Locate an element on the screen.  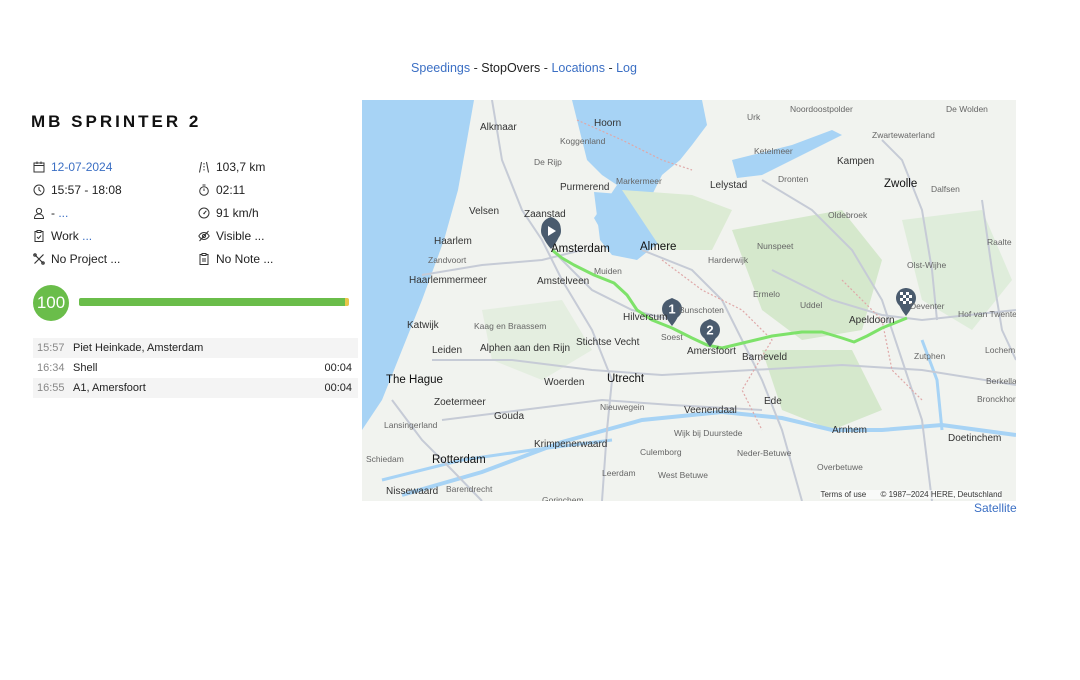
trip-time-row: 15:57 - 18:08 is located at coordinates (77, 190).